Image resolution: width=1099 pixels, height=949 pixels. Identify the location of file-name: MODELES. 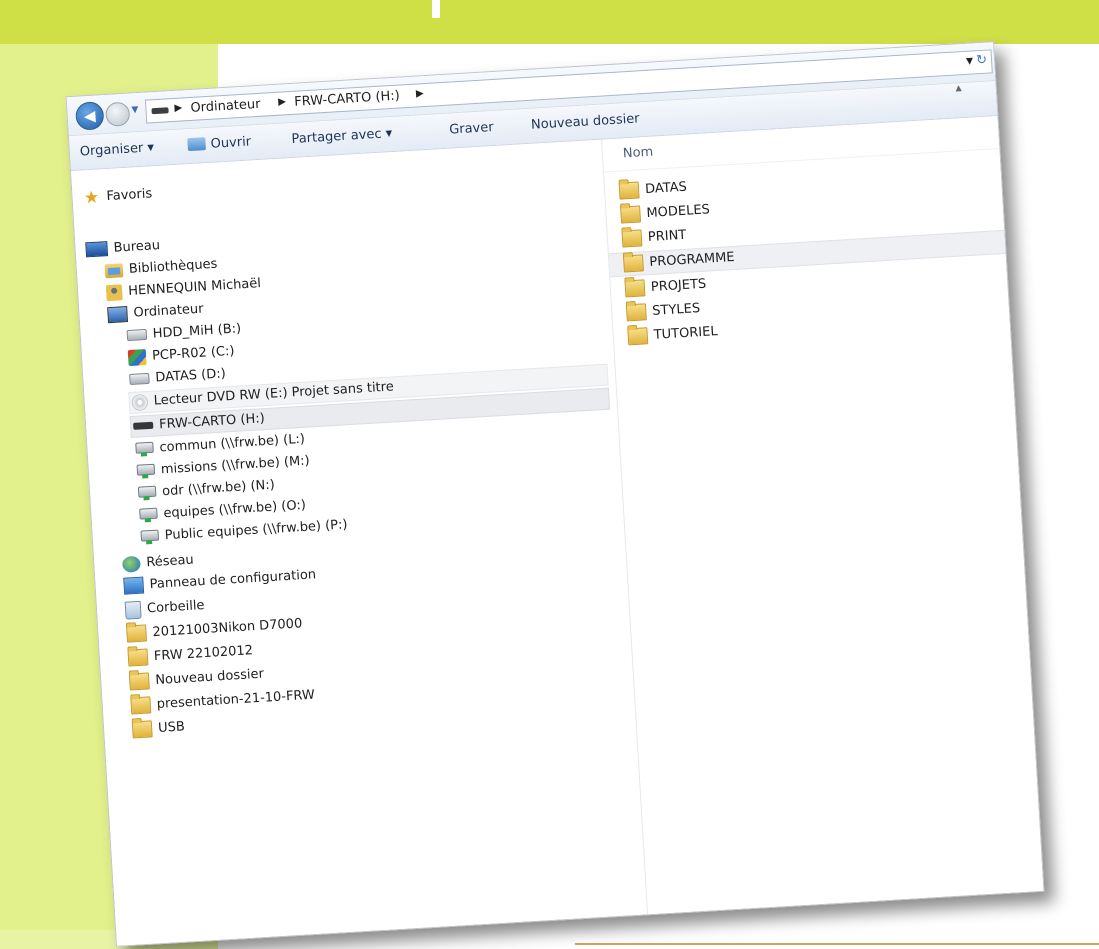
(678, 212).